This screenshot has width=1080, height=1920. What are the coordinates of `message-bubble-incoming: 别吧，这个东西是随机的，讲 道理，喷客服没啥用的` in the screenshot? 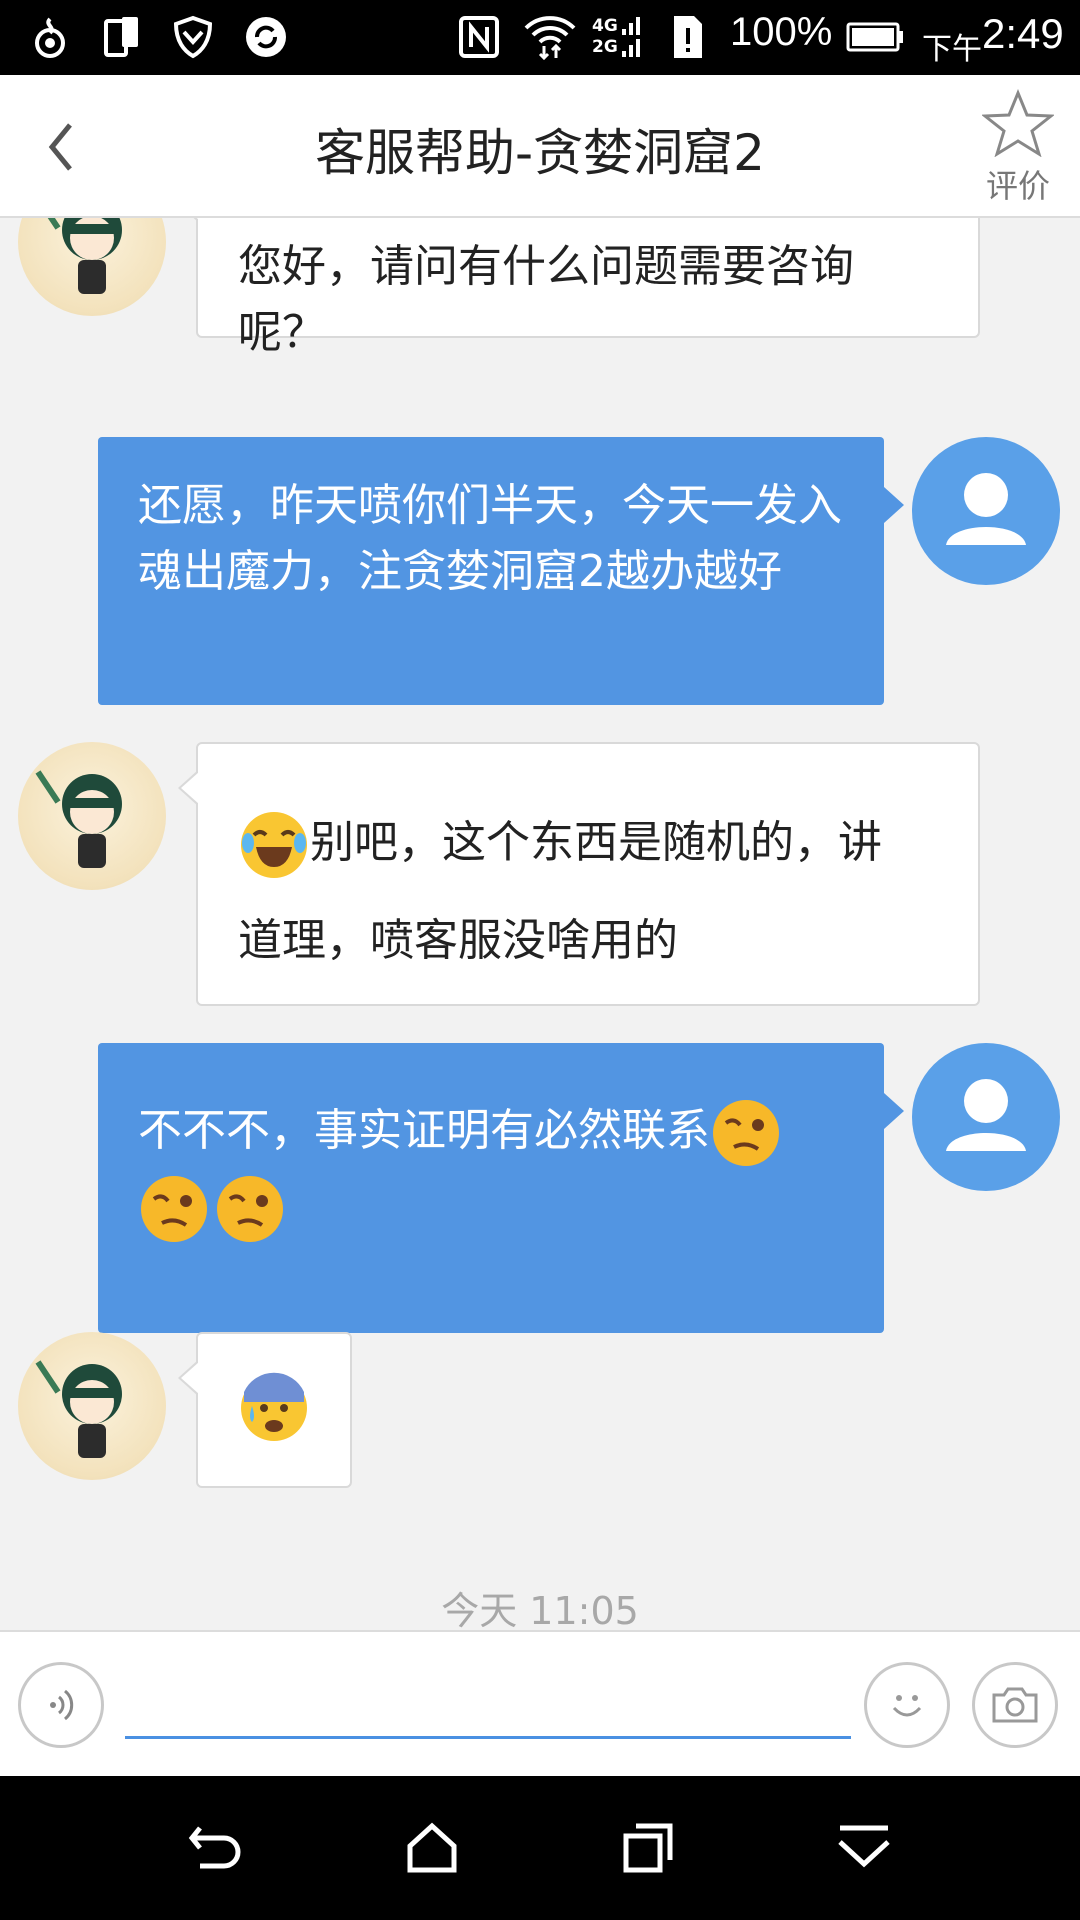 It's located at (579, 874).